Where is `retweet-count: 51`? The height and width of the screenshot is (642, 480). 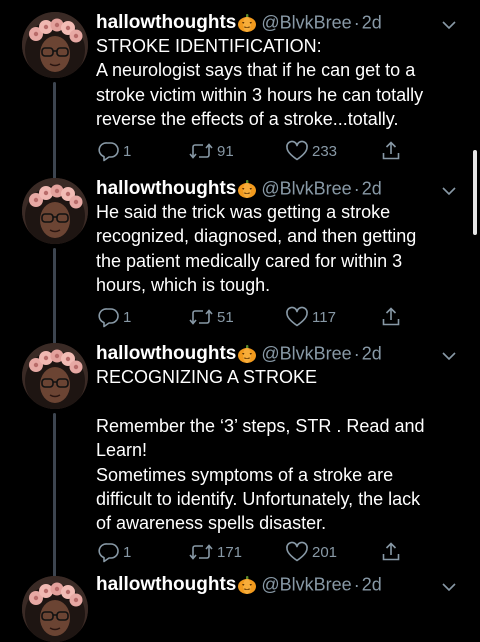
retweet-count: 51 is located at coordinates (225, 317).